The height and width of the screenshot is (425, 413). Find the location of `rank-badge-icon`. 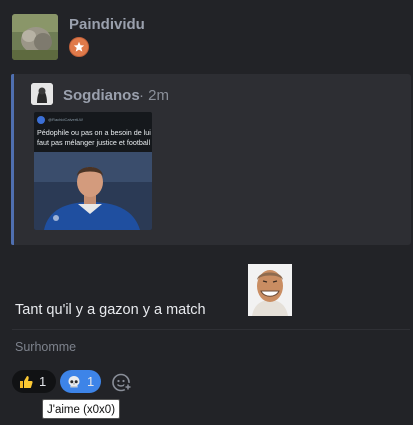

rank-badge-icon is located at coordinates (79, 47).